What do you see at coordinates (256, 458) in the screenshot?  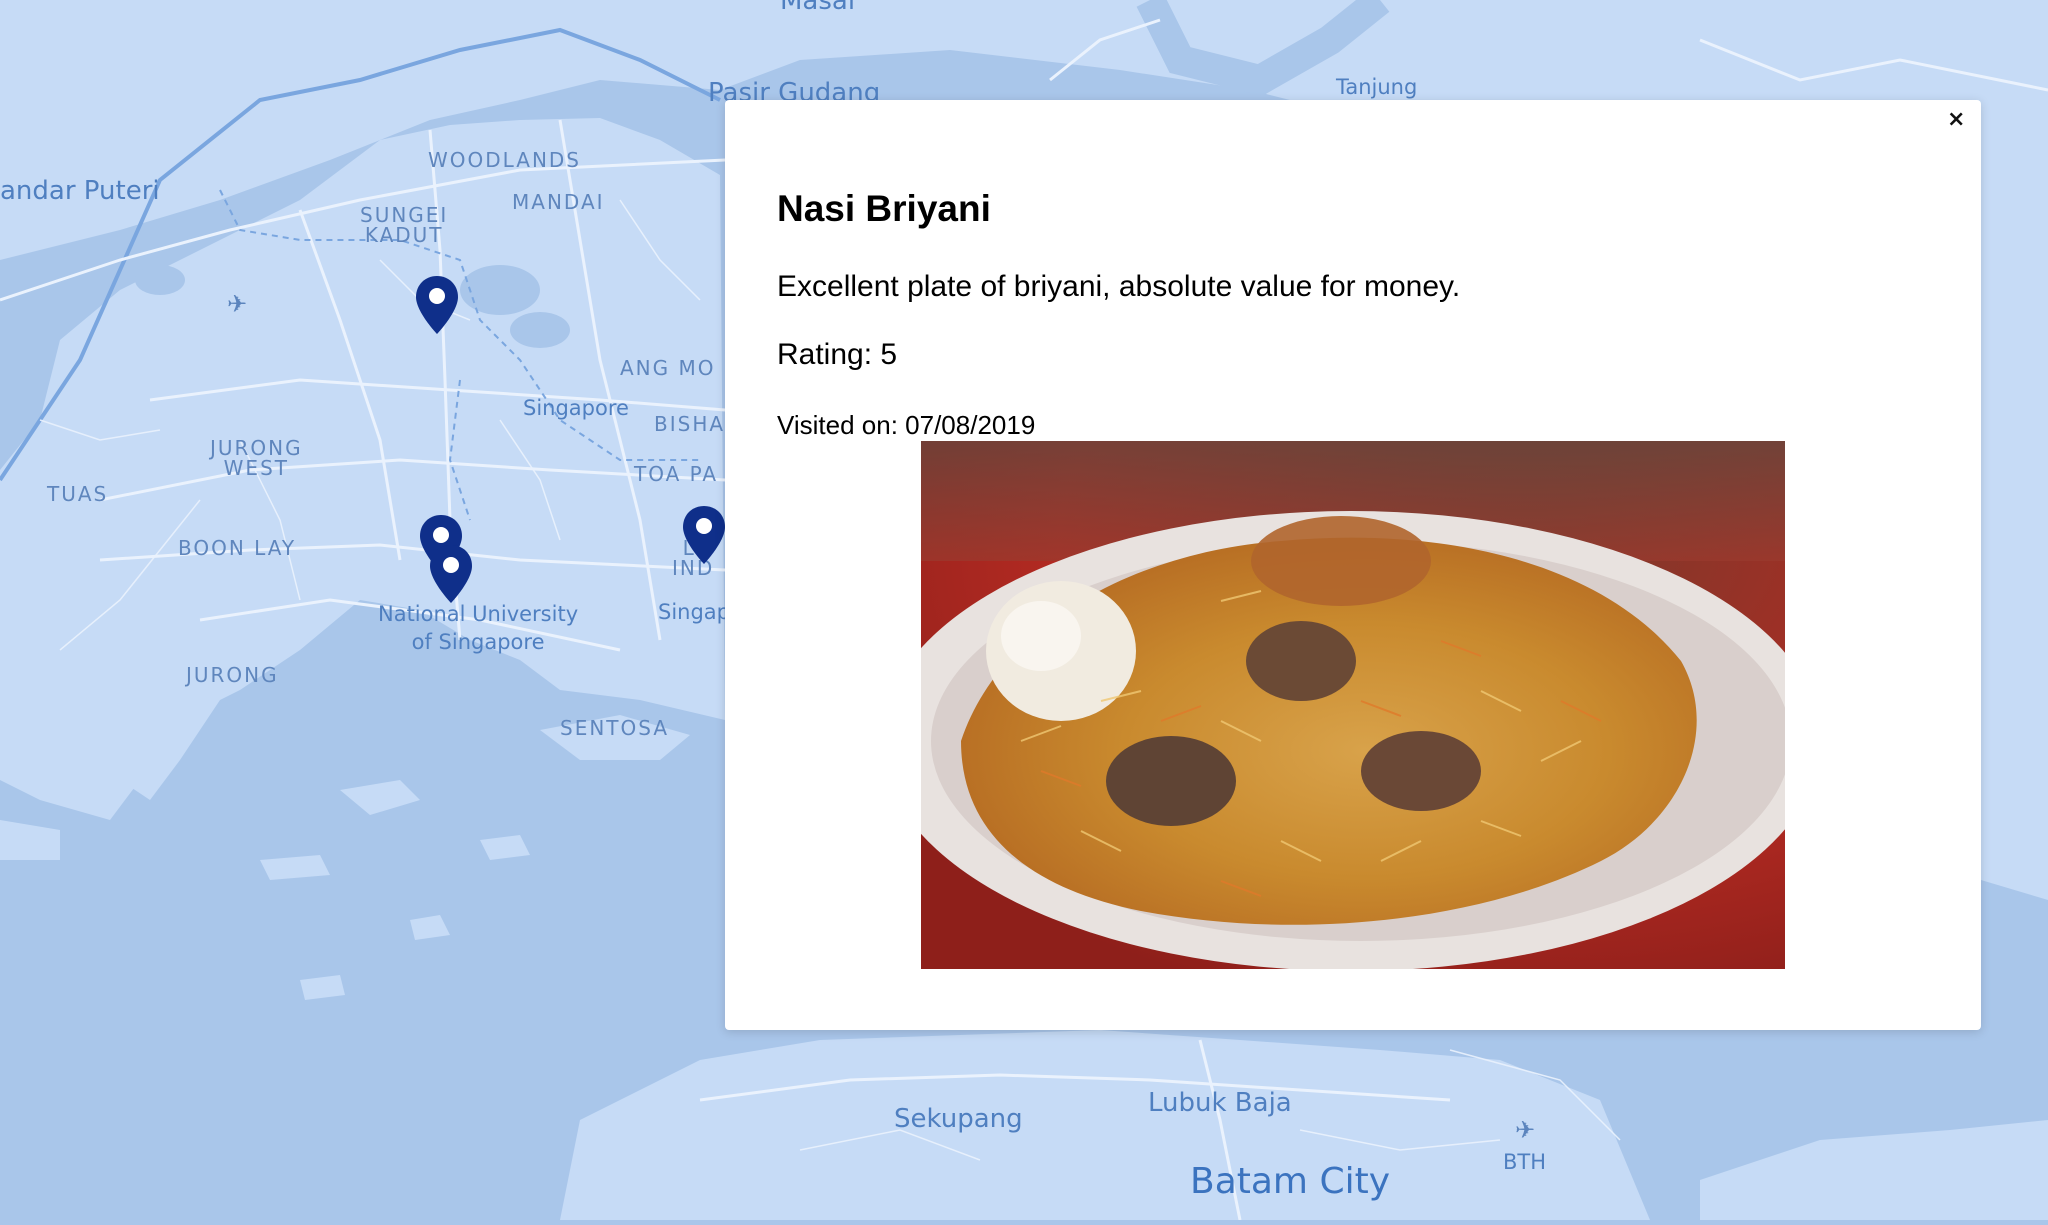 I see `map-label-jurong-west: JURONG WEST` at bounding box center [256, 458].